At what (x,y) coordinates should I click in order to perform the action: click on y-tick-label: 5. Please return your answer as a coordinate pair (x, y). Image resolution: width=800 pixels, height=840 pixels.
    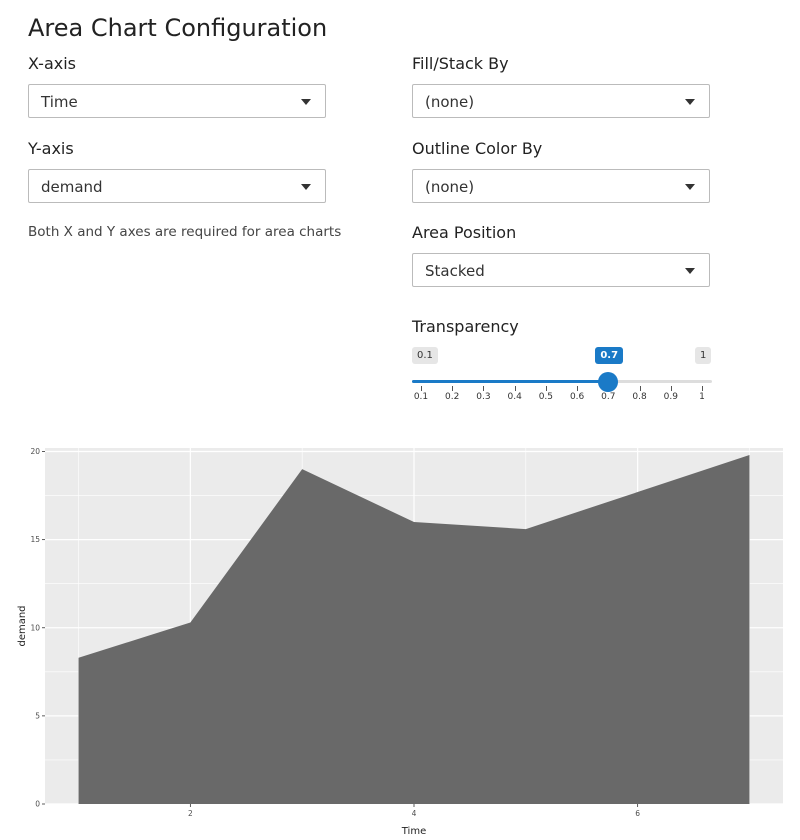
    Looking at the image, I should click on (37, 715).